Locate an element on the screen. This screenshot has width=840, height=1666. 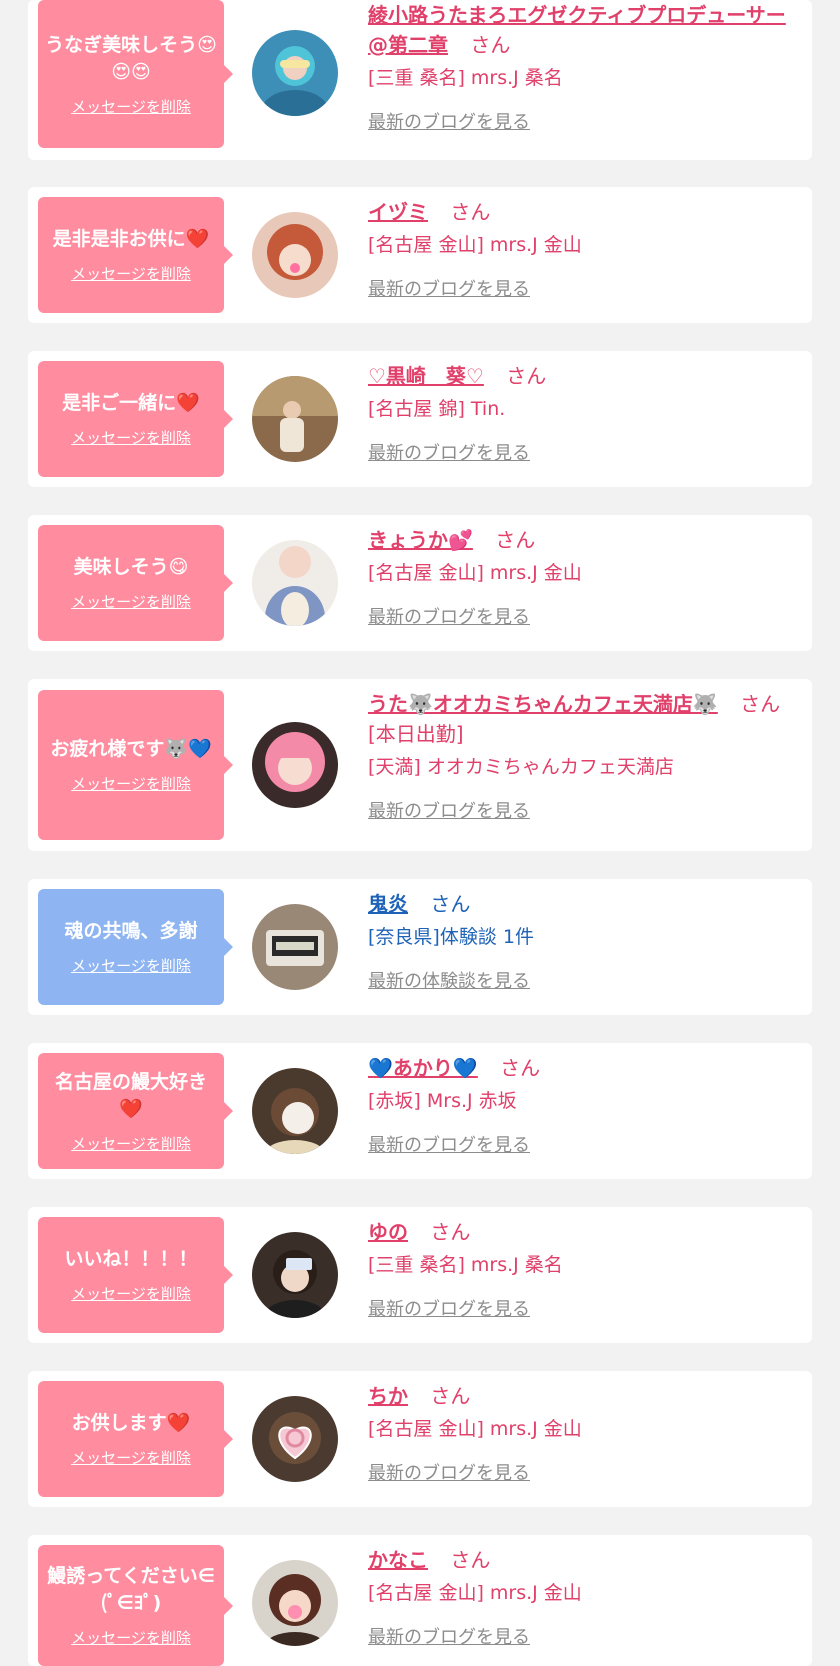
sender-name-link: ♡黒崎 葵♡ is located at coordinates (426, 376).